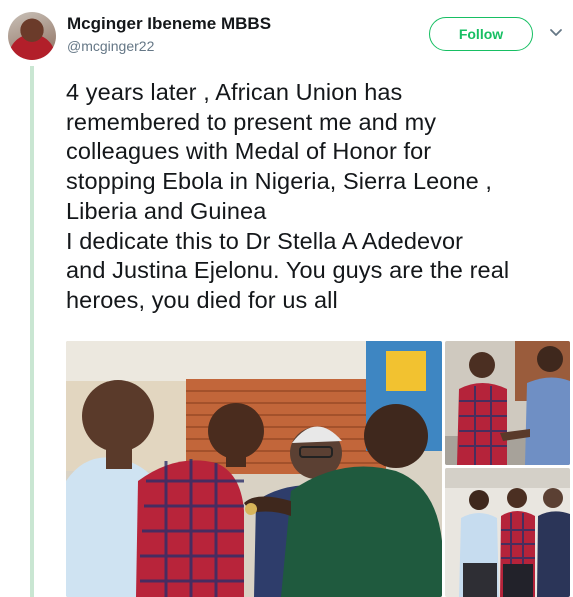 This screenshot has width=573, height=597. I want to click on tweet-photo-group, so click(507, 532).